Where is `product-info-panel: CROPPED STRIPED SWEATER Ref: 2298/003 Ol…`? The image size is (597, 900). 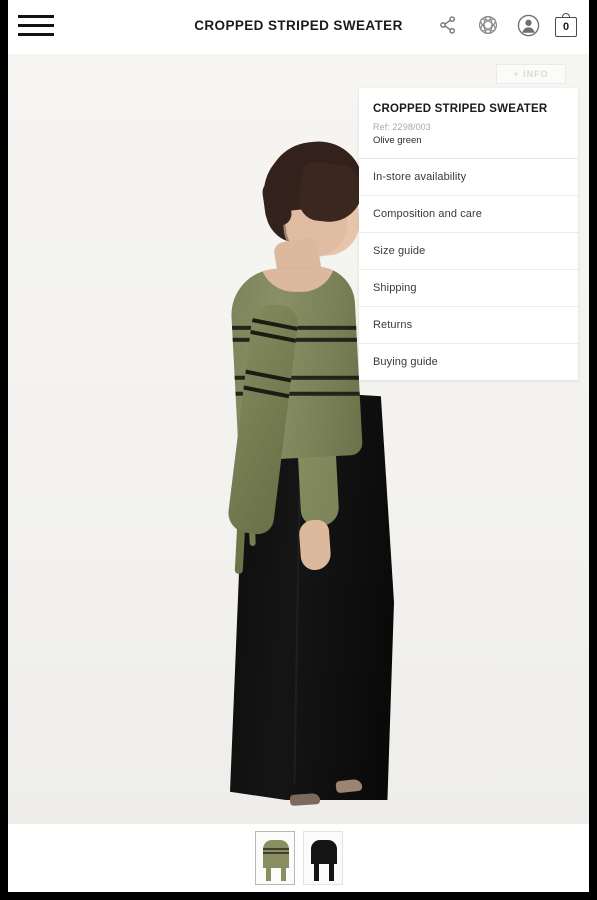 product-info-panel: CROPPED STRIPED SWEATER Ref: 2298/003 Ol… is located at coordinates (468, 234).